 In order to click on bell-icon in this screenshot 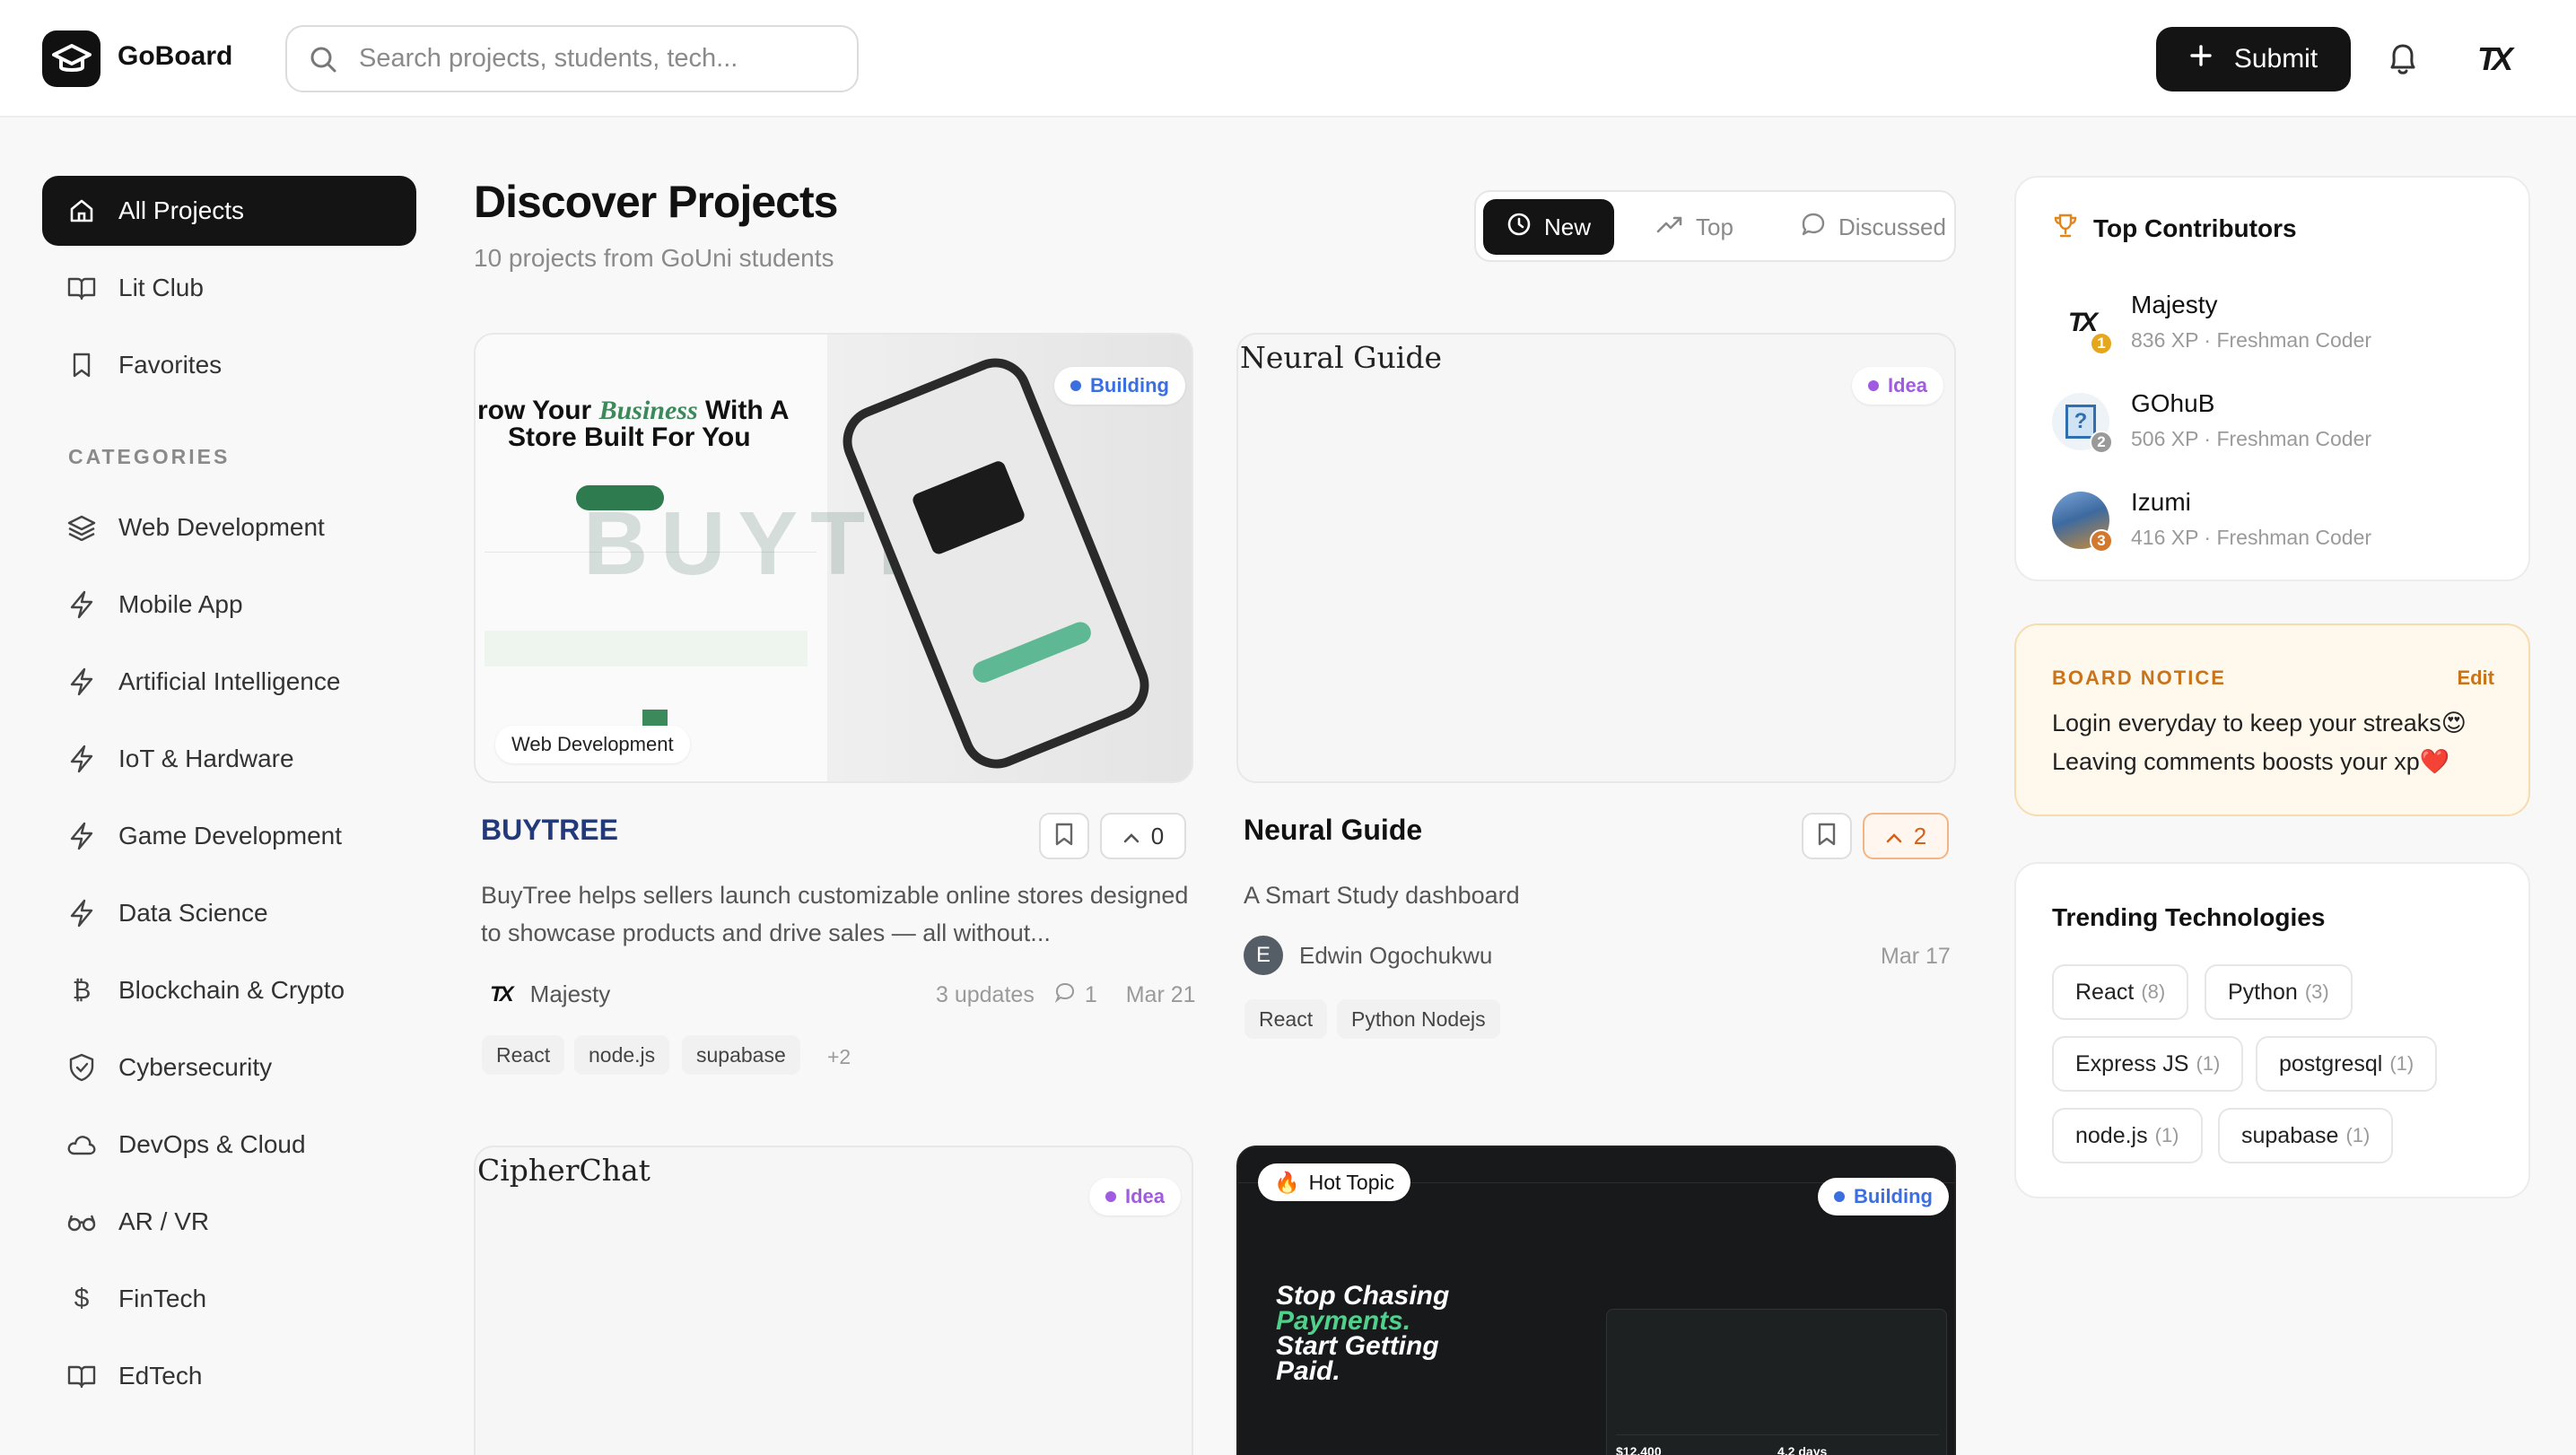, I will do `click(2403, 59)`.